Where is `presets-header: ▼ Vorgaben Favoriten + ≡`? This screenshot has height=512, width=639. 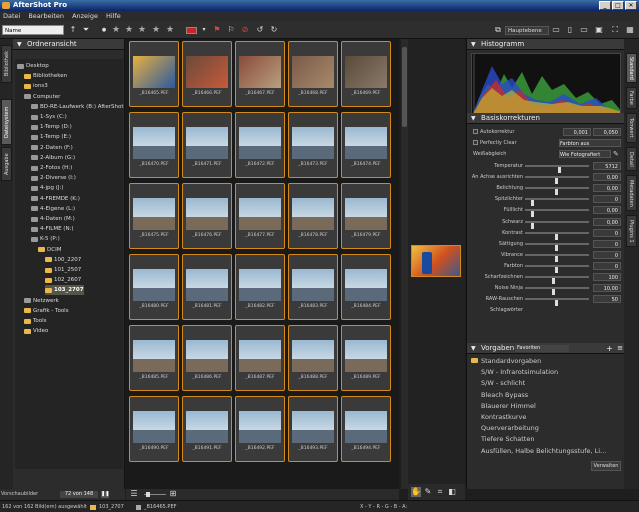
presets-header: ▼ Vorgaben Favoriten + ≡ is located at coordinates (546, 348).